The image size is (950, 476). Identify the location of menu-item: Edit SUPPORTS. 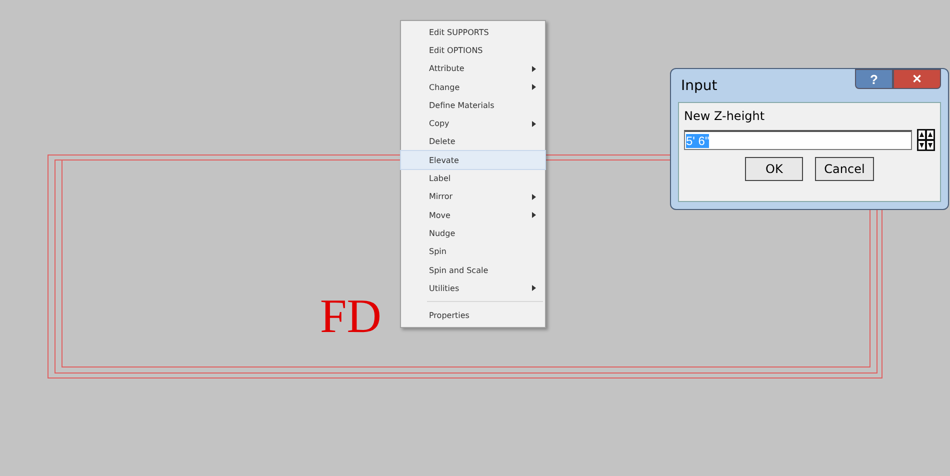
(473, 32).